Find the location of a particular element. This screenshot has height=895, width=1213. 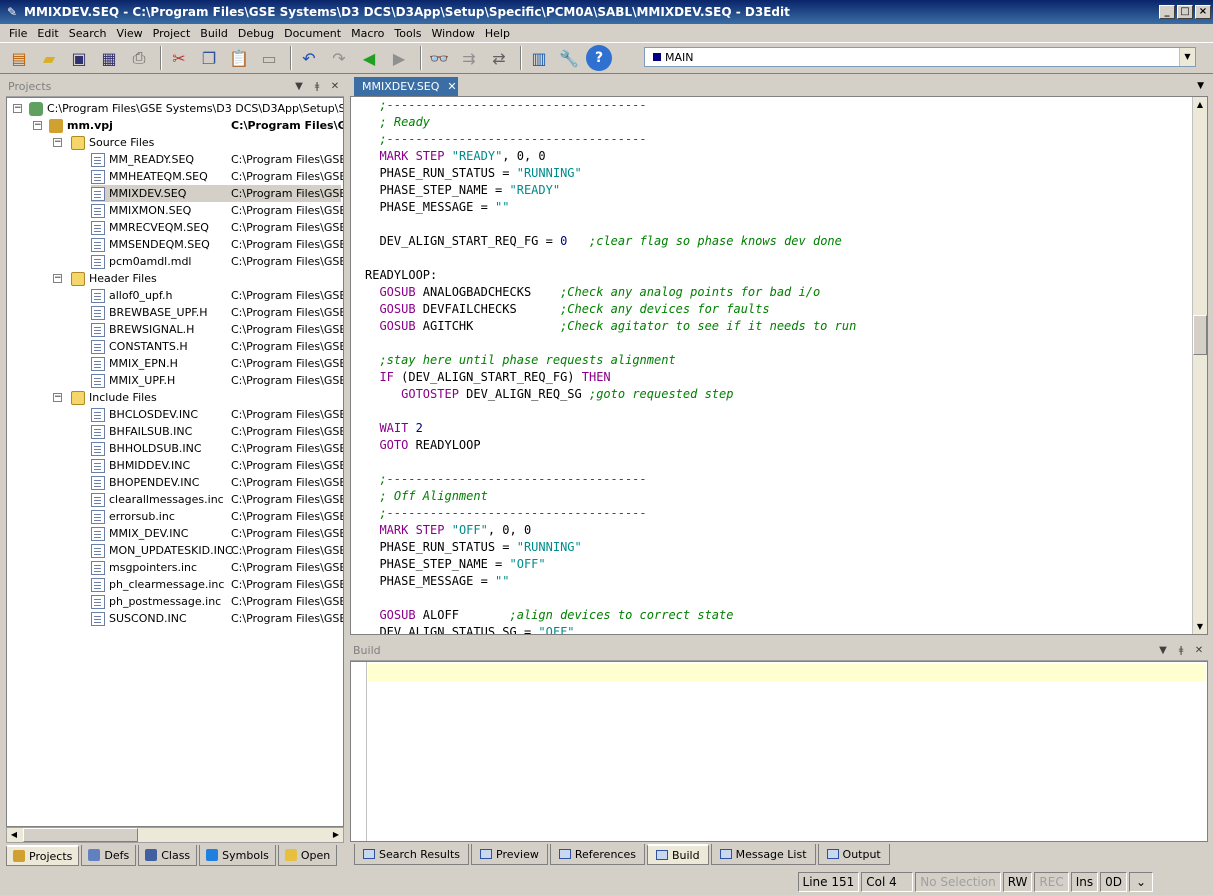

menu-document: Document is located at coordinates (312, 33).